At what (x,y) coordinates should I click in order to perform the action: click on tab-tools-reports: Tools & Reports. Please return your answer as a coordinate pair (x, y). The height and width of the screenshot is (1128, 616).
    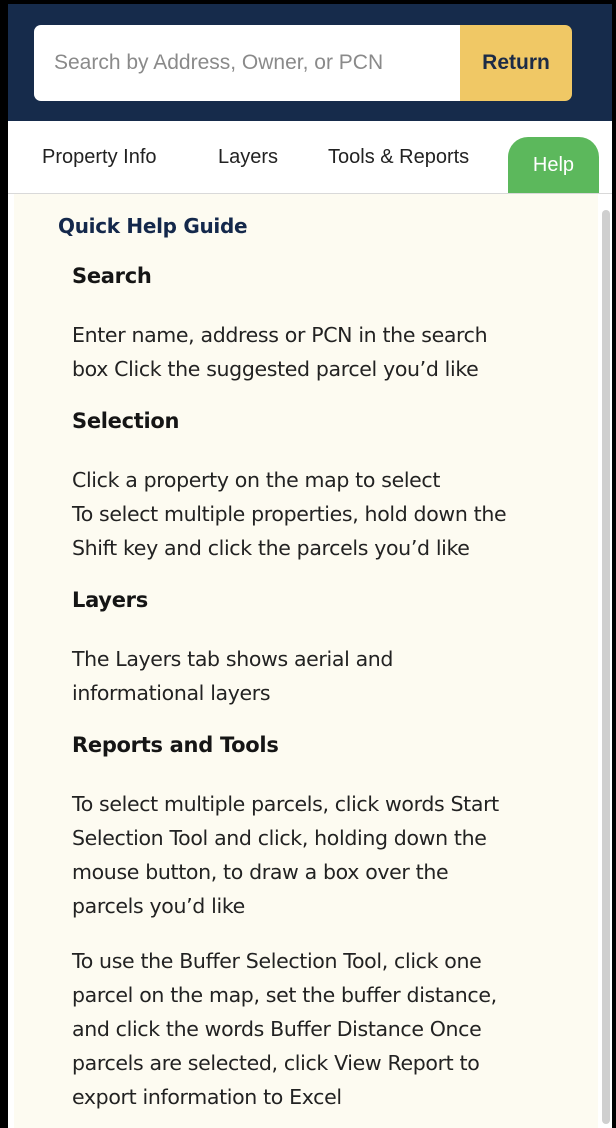
    Looking at the image, I should click on (398, 157).